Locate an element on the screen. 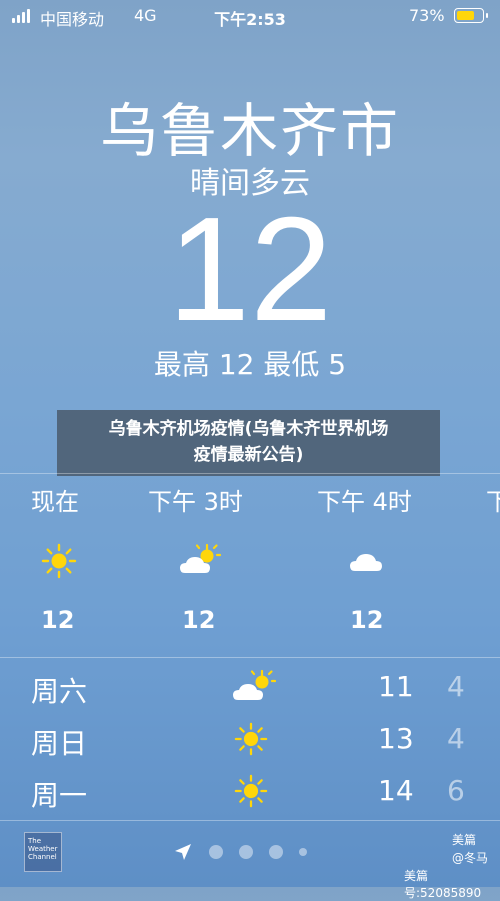 The width and height of the screenshot is (500, 901). daily-high: 13 is located at coordinates (396, 738).